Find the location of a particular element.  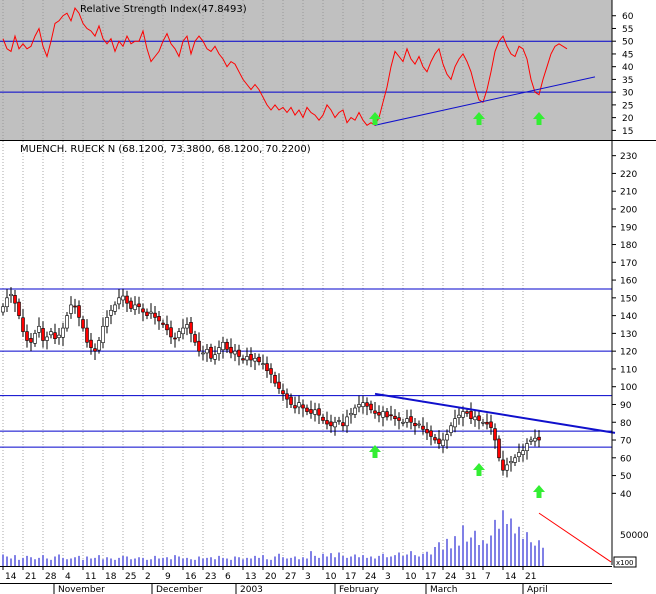

date-label: 10 is located at coordinates (331, 577).